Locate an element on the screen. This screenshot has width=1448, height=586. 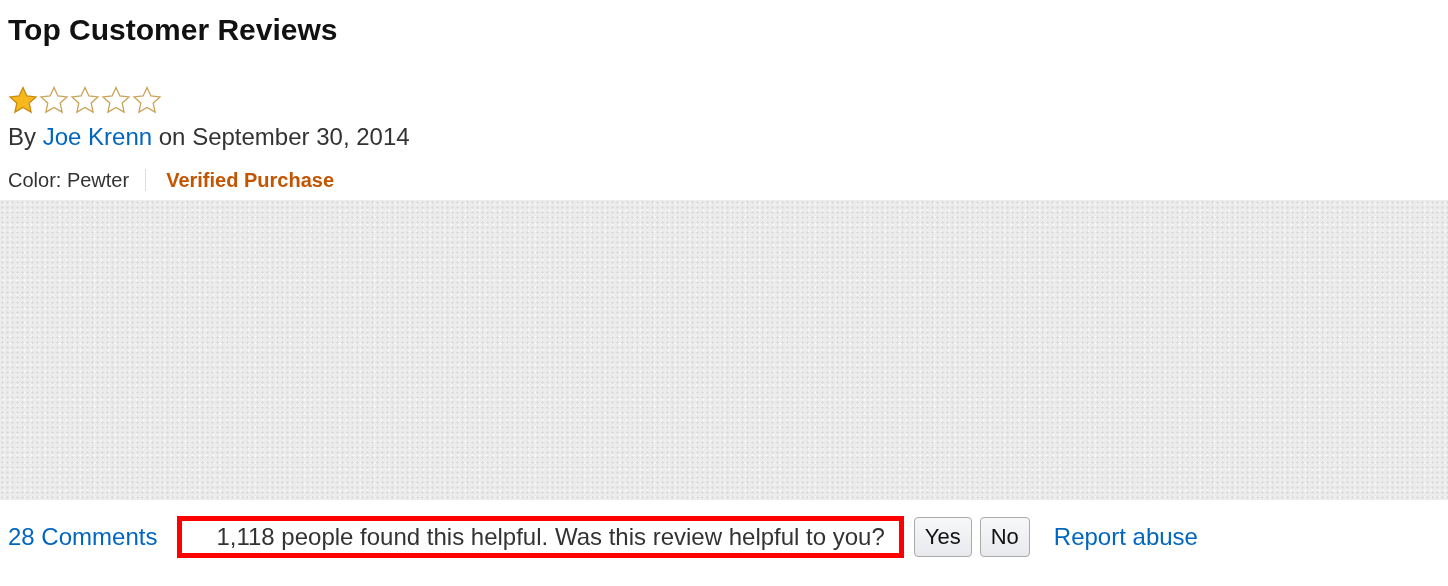
verified-label: Verified Purchase is located at coordinates (250, 180).